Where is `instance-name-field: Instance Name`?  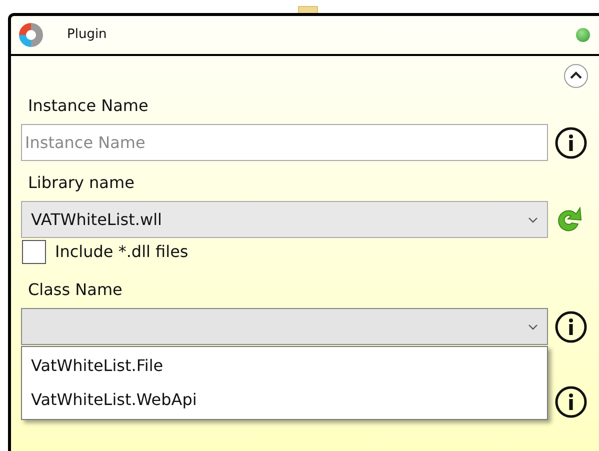 instance-name-field: Instance Name is located at coordinates (284, 142).